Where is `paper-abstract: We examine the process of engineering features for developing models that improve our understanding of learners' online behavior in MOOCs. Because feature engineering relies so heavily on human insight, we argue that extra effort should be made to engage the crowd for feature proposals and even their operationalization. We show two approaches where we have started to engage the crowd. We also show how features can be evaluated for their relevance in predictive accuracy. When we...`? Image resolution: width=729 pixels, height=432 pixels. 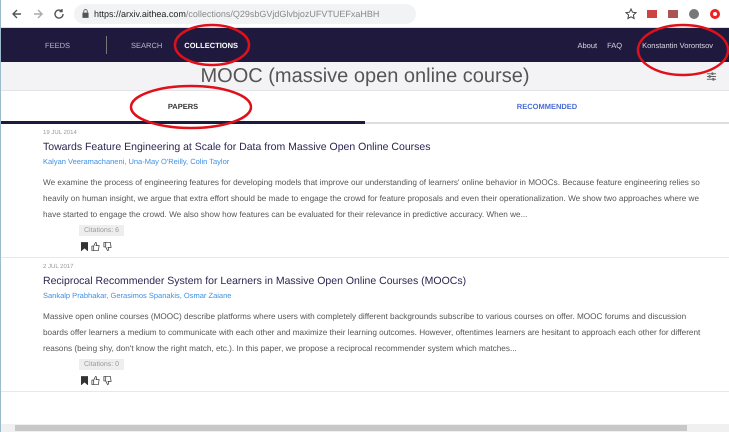 paper-abstract: We examine the process of engineering features for developing models that improve our understanding of learners' online behavior in MOOCs. Because feature engineering relies so heavily on human insight, we argue that extra effort should be made to engage the crowd for feature proposals and even their operationalization. We show two approaches where we have started to engage the crowd. We also show how features can be evaluated for their relevance in predictive accuracy. When we... is located at coordinates (372, 199).